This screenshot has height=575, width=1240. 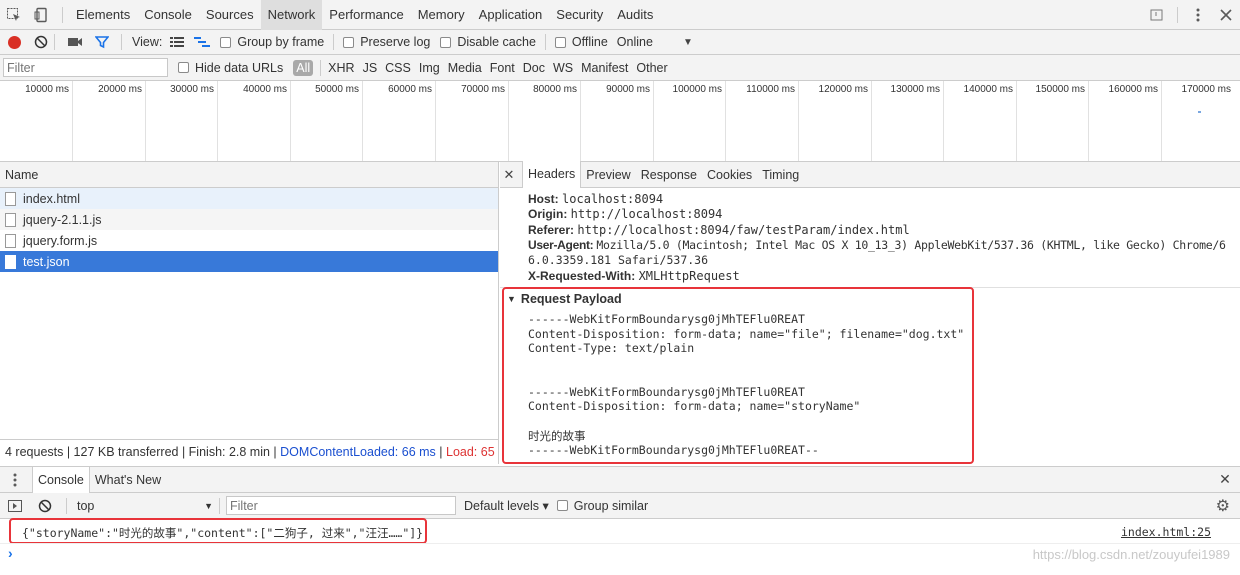 I want to click on request-row-jquery: jquery-2.1.1.js, so click(x=249, y=219).